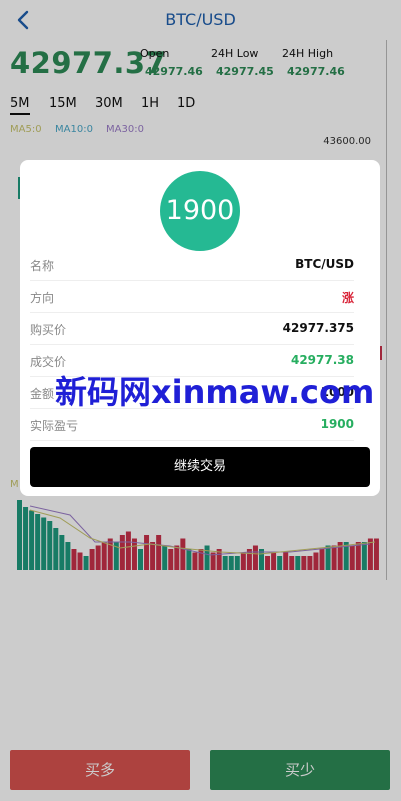 The image size is (401, 801). Describe the element at coordinates (42, 394) in the screenshot. I see `detail-key: 金额` at that location.